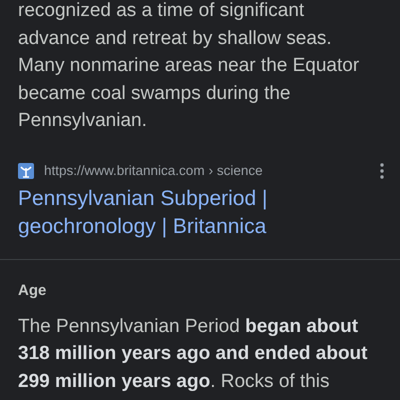  I want to click on result-title-link: Pennsylvanian Subperiod | geochronology | Britannica, so click(163, 212).